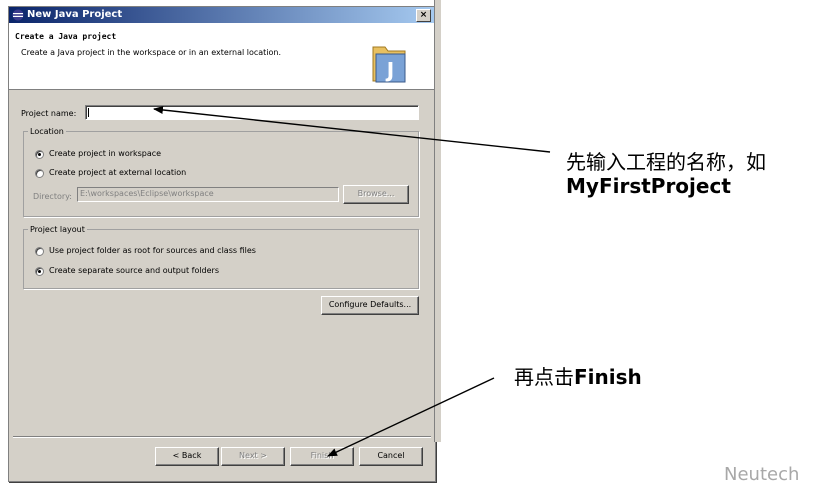 The width and height of the screenshot is (817, 492). Describe the element at coordinates (608, 377) in the screenshot. I see `annotation-click-finish-bold: Finish` at that location.